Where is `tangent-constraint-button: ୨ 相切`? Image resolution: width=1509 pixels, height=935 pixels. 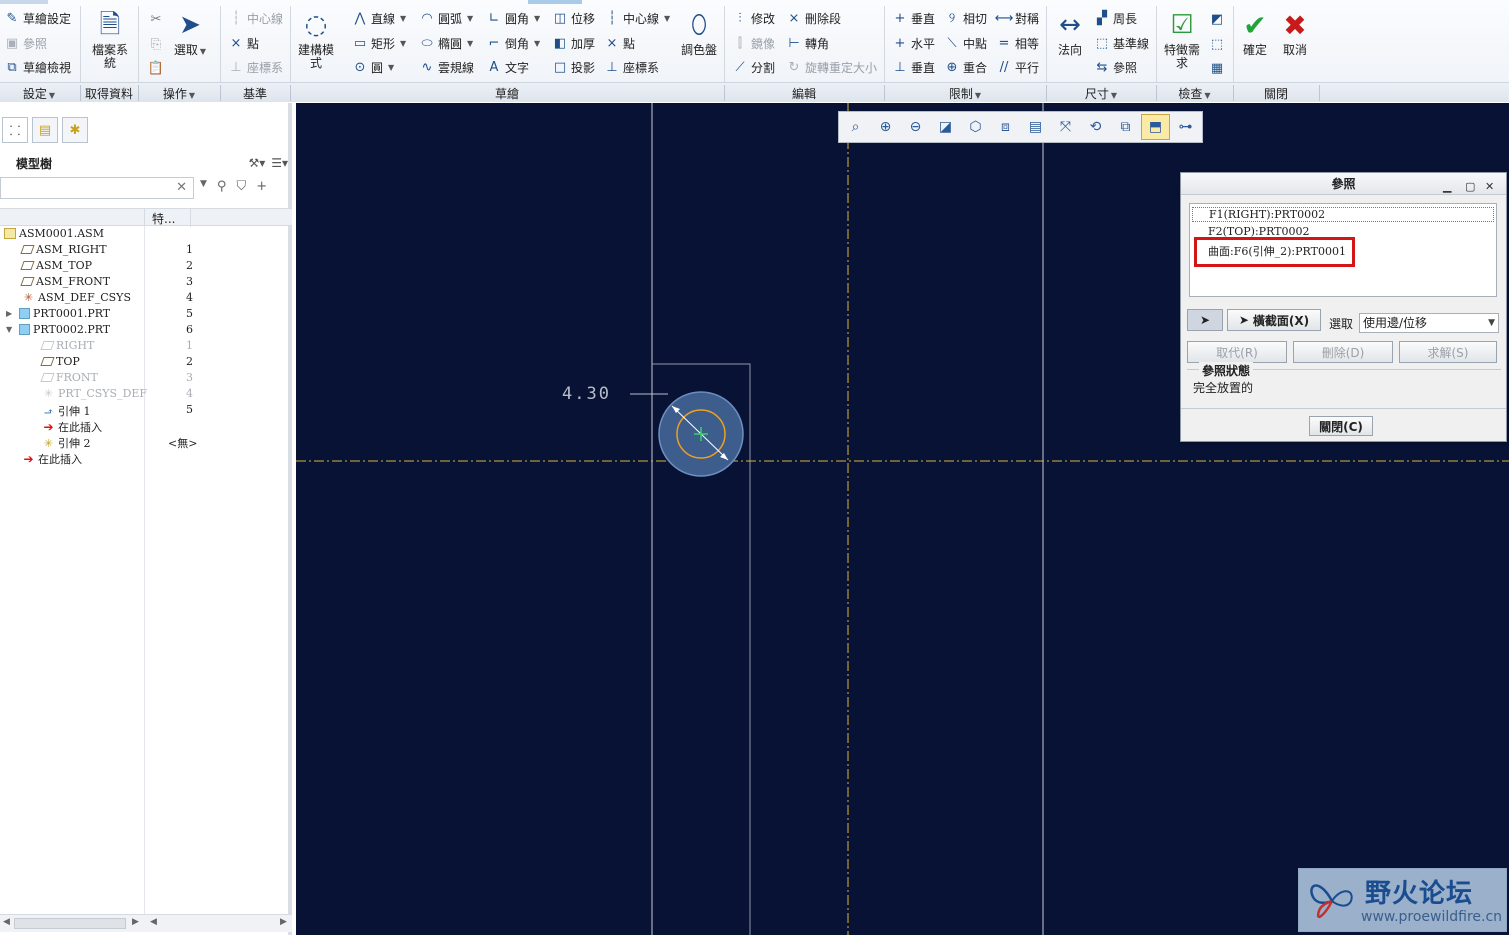
tangent-constraint-button: ୨ 相切 is located at coordinates (965, 18).